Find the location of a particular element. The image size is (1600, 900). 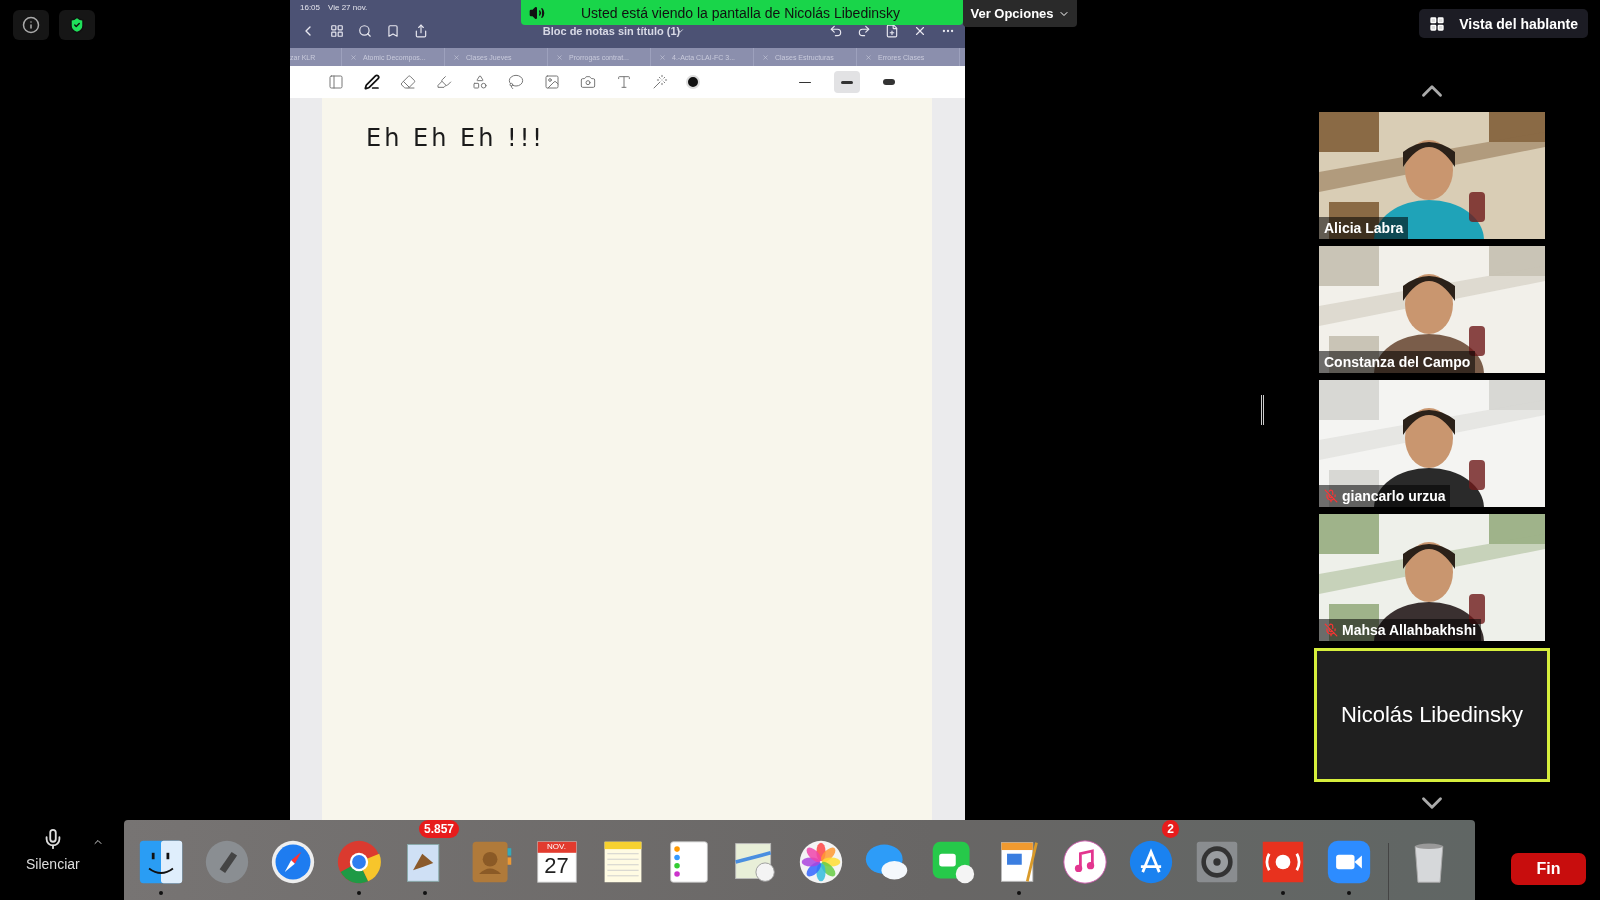

participant-name: Nicolás Libedinsky is located at coordinates (1432, 715).